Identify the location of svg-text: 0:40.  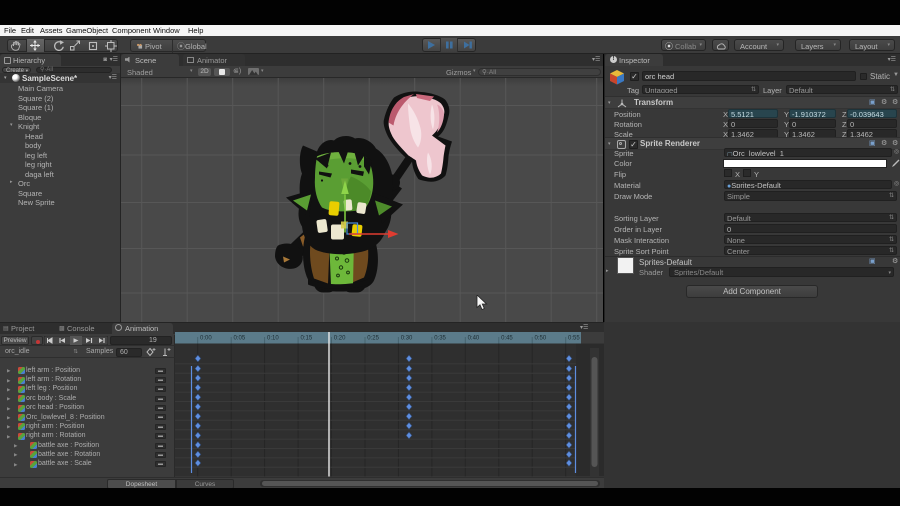
(474, 339).